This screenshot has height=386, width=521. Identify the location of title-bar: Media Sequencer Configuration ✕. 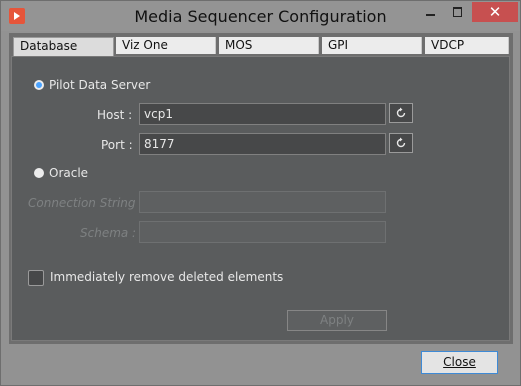
(260, 16).